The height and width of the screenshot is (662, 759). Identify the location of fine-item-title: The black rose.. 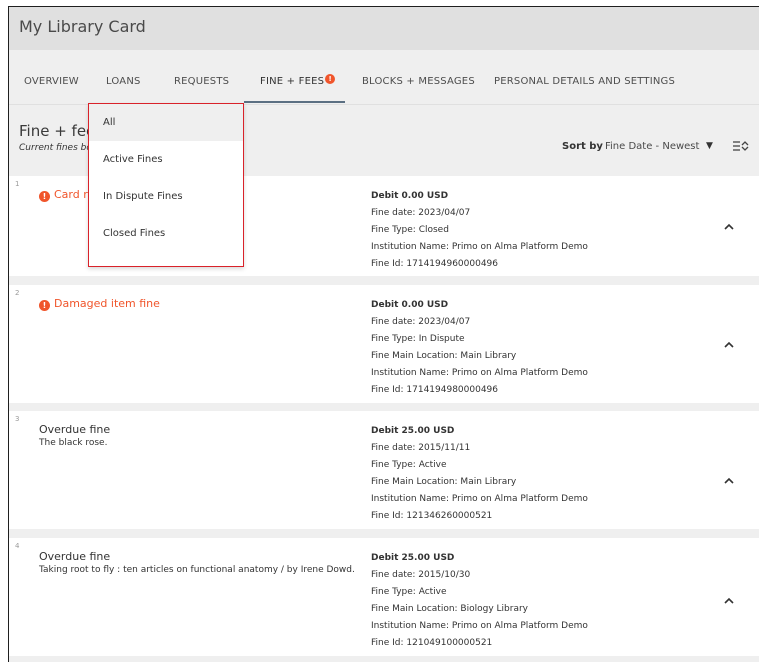
(73, 443).